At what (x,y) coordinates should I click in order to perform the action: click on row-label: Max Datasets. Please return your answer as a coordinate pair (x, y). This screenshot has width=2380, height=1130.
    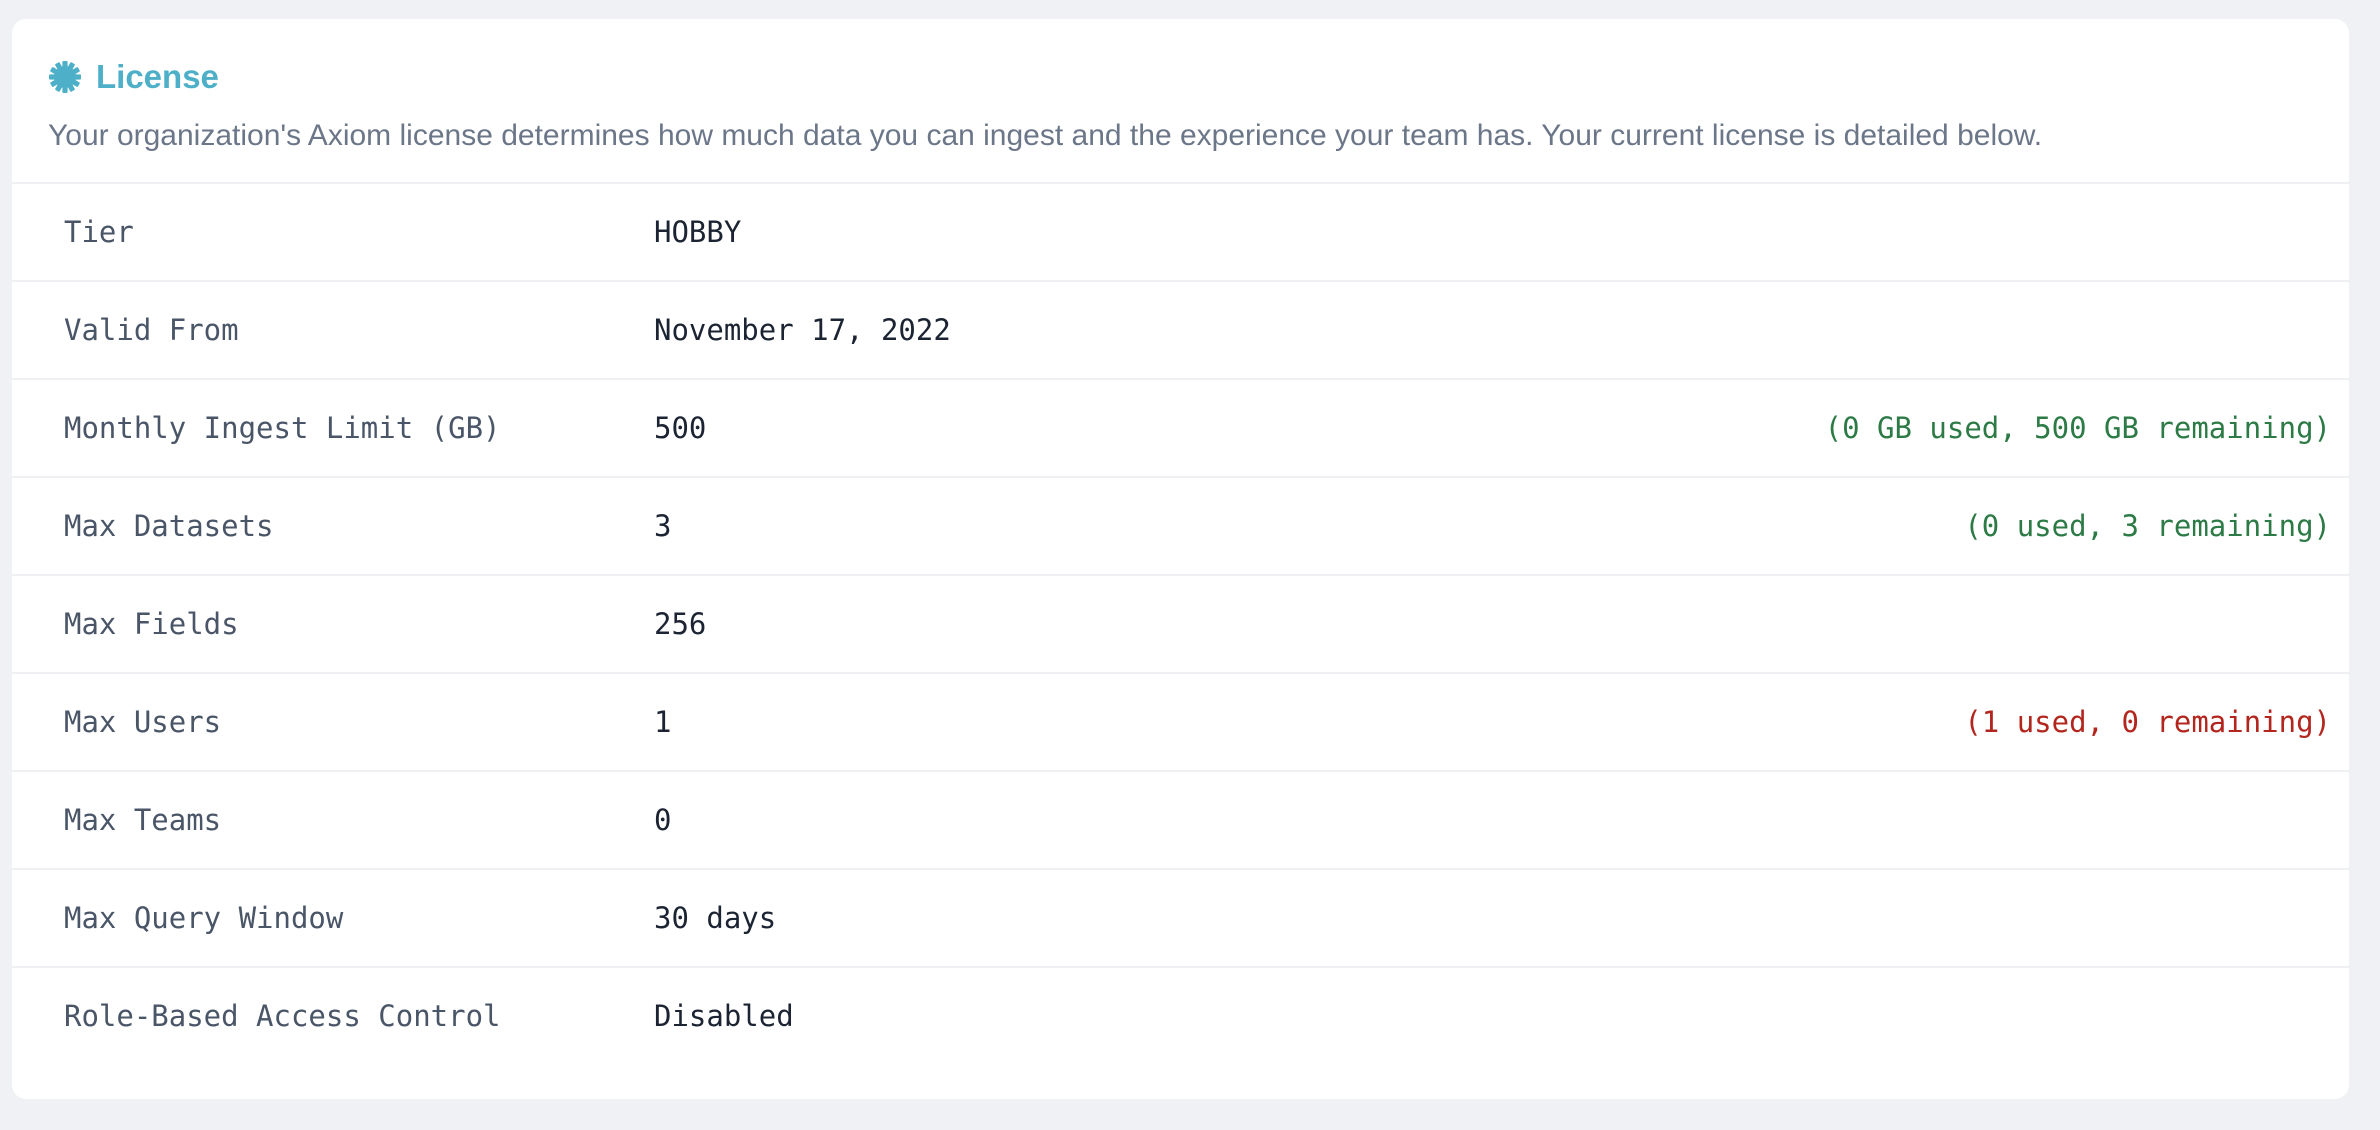
    Looking at the image, I should click on (169, 526).